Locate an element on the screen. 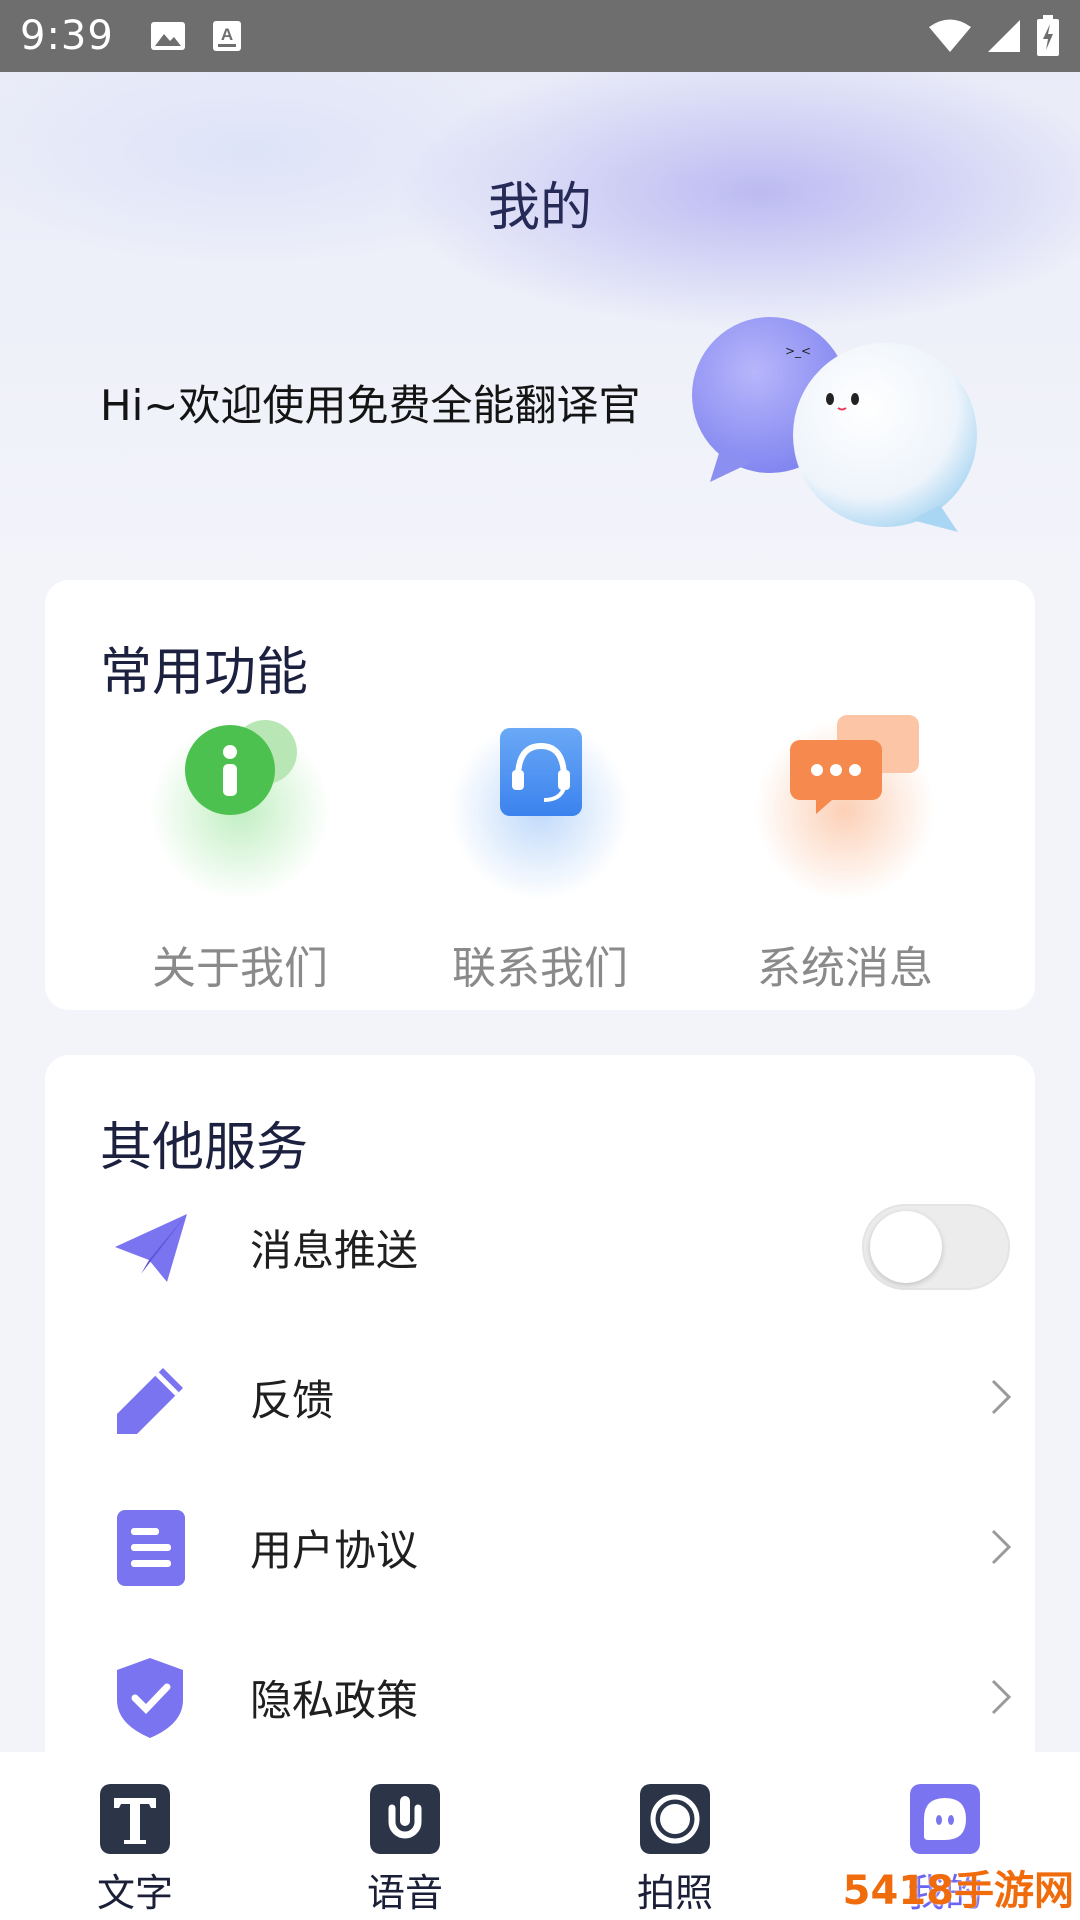  paper-plane-icon is located at coordinates (151, 1248).